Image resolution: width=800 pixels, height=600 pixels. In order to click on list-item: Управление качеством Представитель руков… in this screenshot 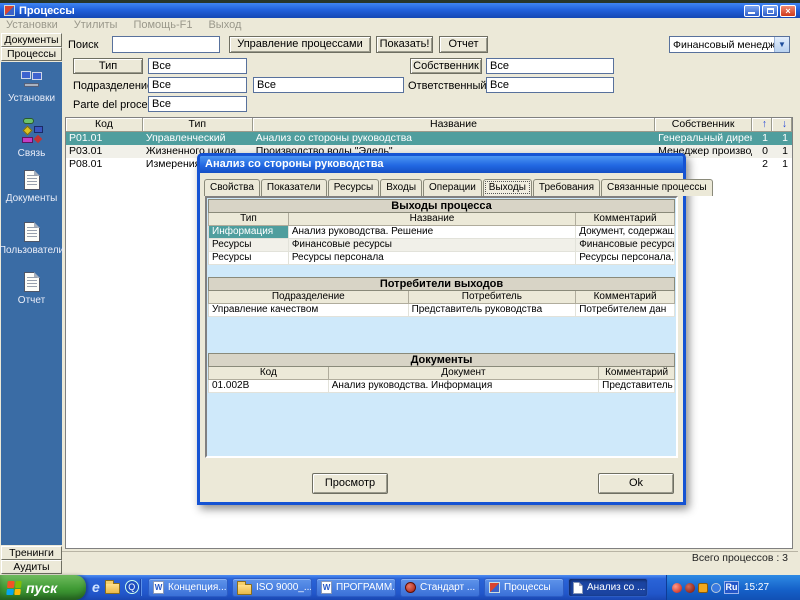, I will do `click(441, 310)`.